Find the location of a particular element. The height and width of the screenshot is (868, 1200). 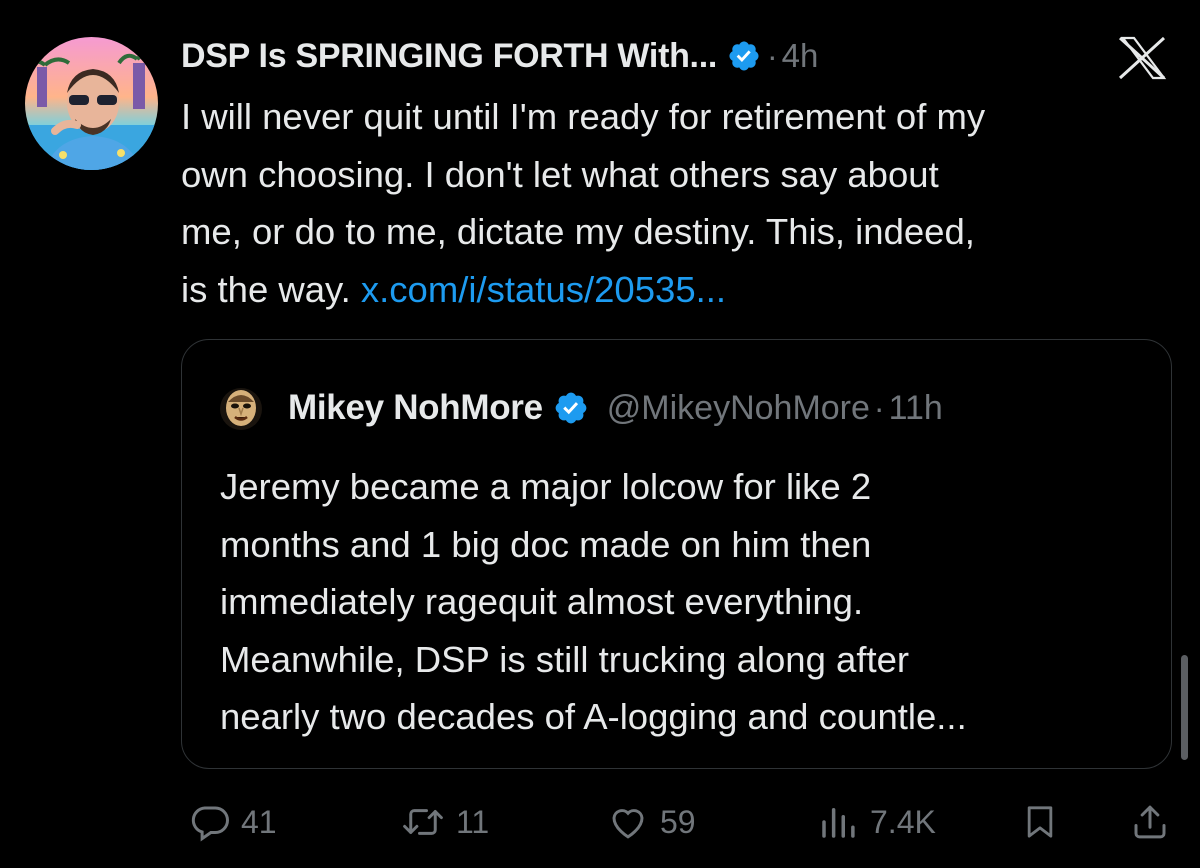

reply-button: 41 is located at coordinates (233, 822).